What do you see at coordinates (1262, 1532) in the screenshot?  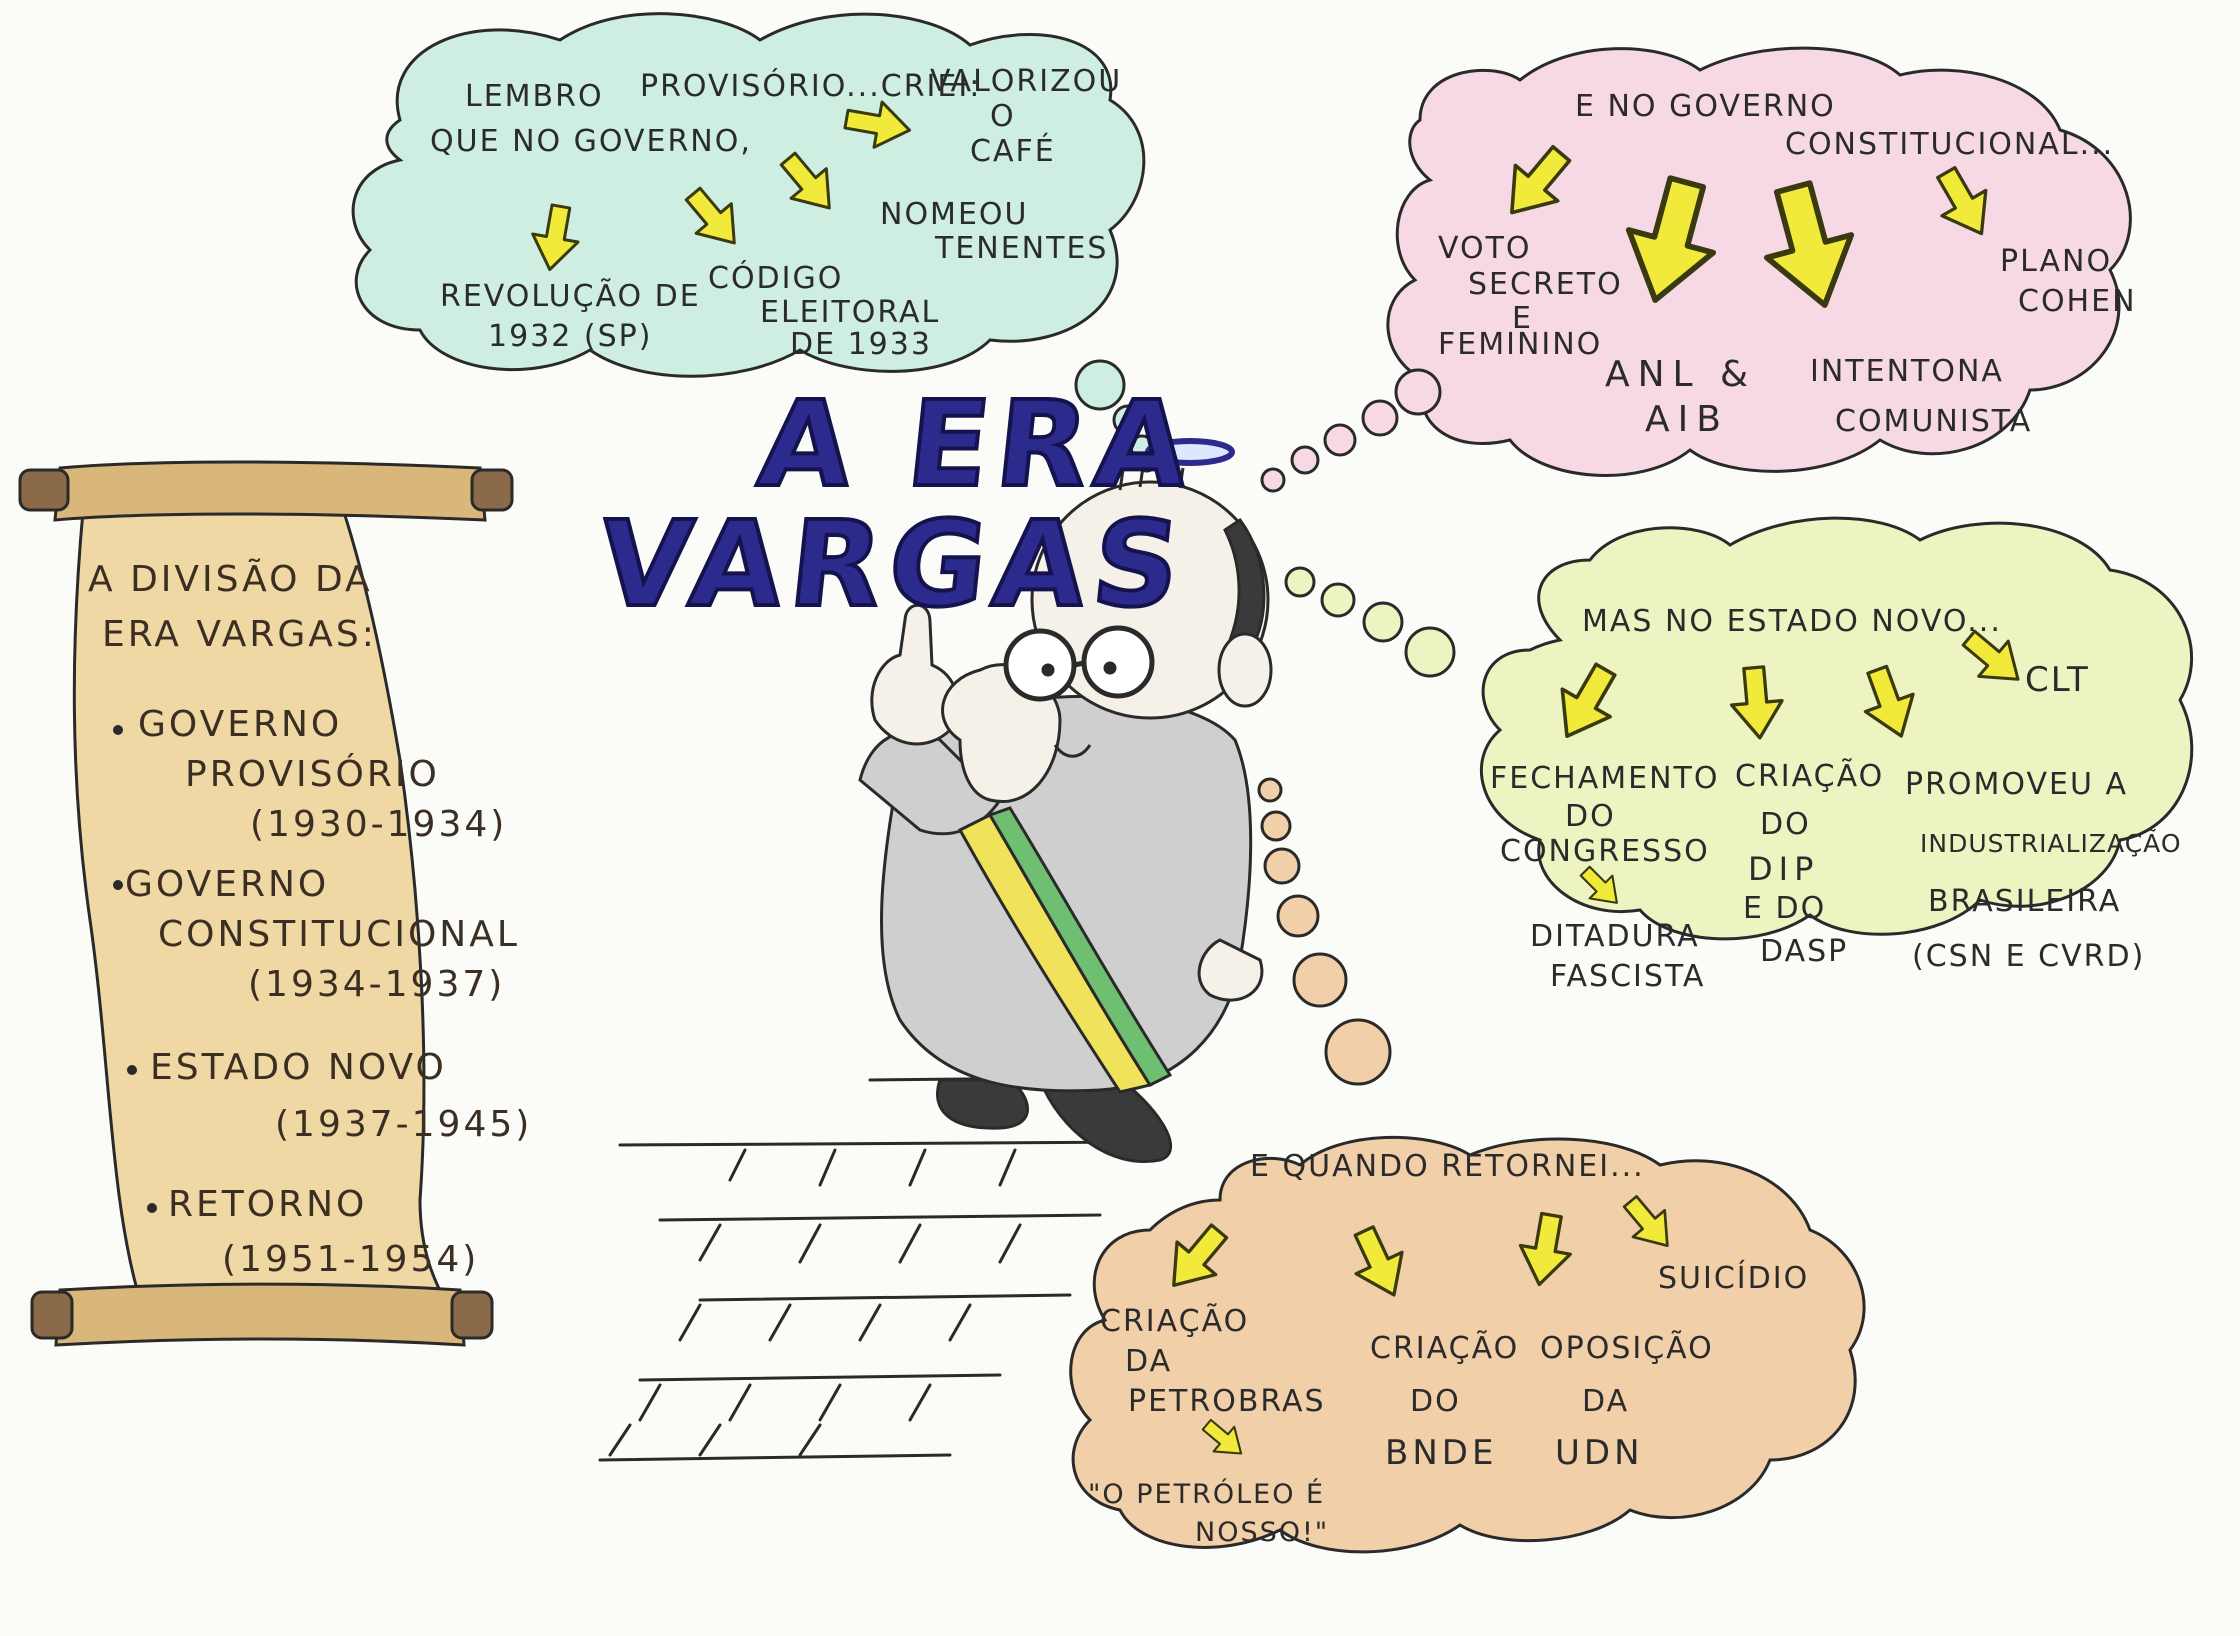 I see `slogan-line-2: NOSSO!"` at bounding box center [1262, 1532].